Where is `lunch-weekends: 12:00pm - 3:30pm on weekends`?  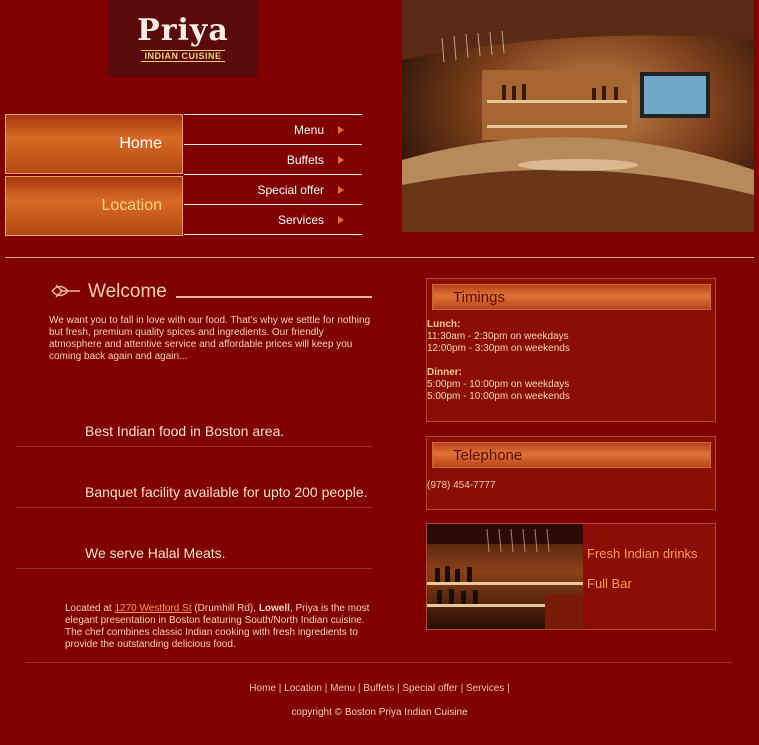
lunch-weekends: 12:00pm - 3:30pm on weekends is located at coordinates (498, 348).